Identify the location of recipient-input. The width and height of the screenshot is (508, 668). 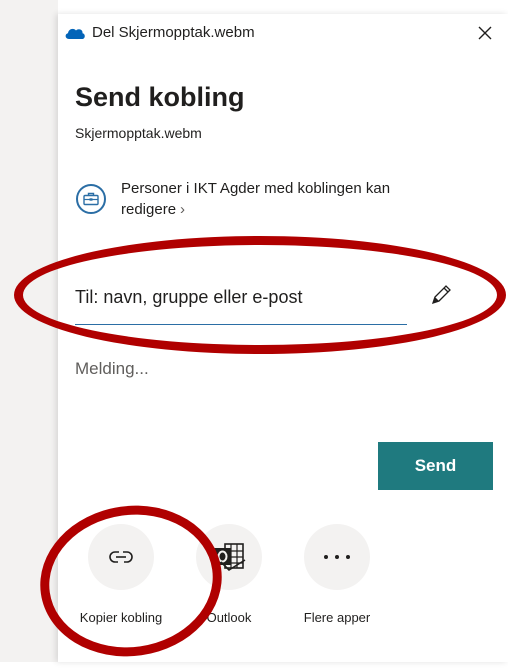
(235, 297).